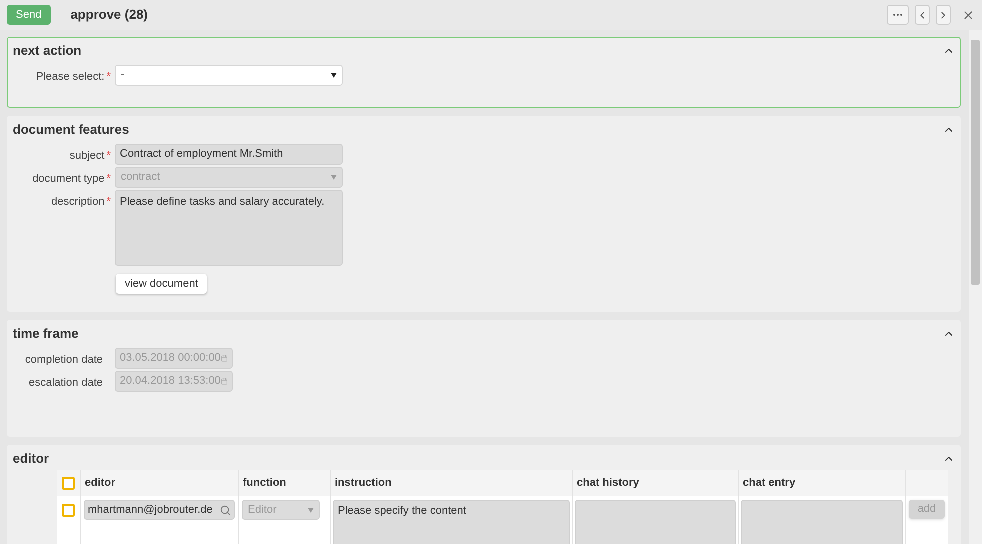 The image size is (982, 544). Describe the element at coordinates (225, 510) in the screenshot. I see `search-icon` at that location.